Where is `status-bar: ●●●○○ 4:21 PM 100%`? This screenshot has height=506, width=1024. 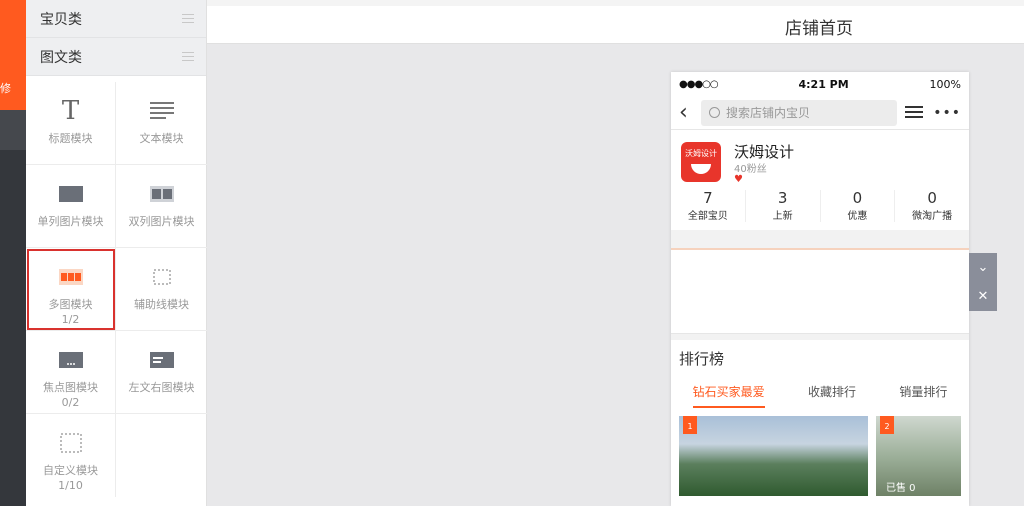
status-bar: ●●●○○ 4:21 PM 100% is located at coordinates (820, 84).